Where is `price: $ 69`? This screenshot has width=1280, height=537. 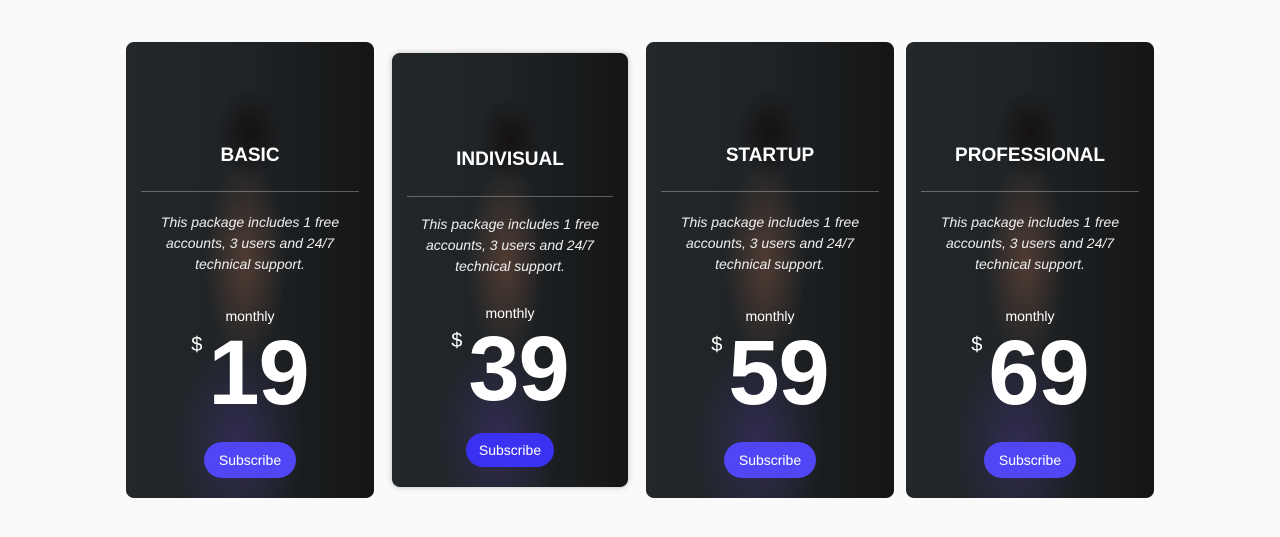 price: $ 69 is located at coordinates (1030, 373).